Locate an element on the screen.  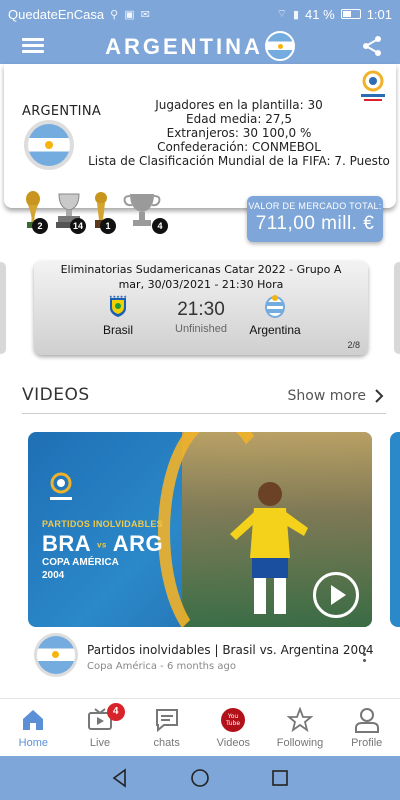
market-value: 711,00 mill. € is located at coordinates (315, 223).